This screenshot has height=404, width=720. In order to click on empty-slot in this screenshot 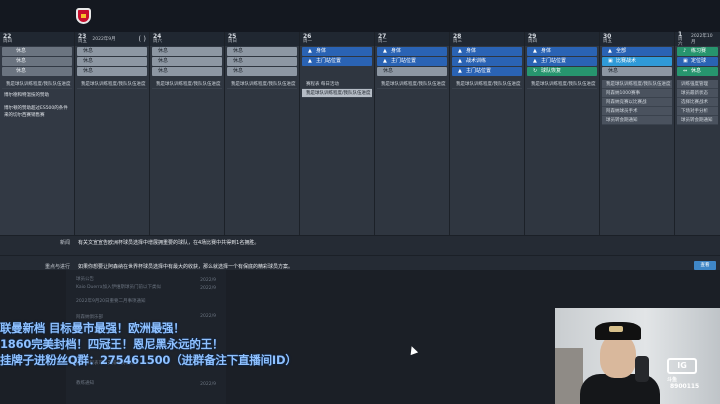, I will do `click(337, 71)`.